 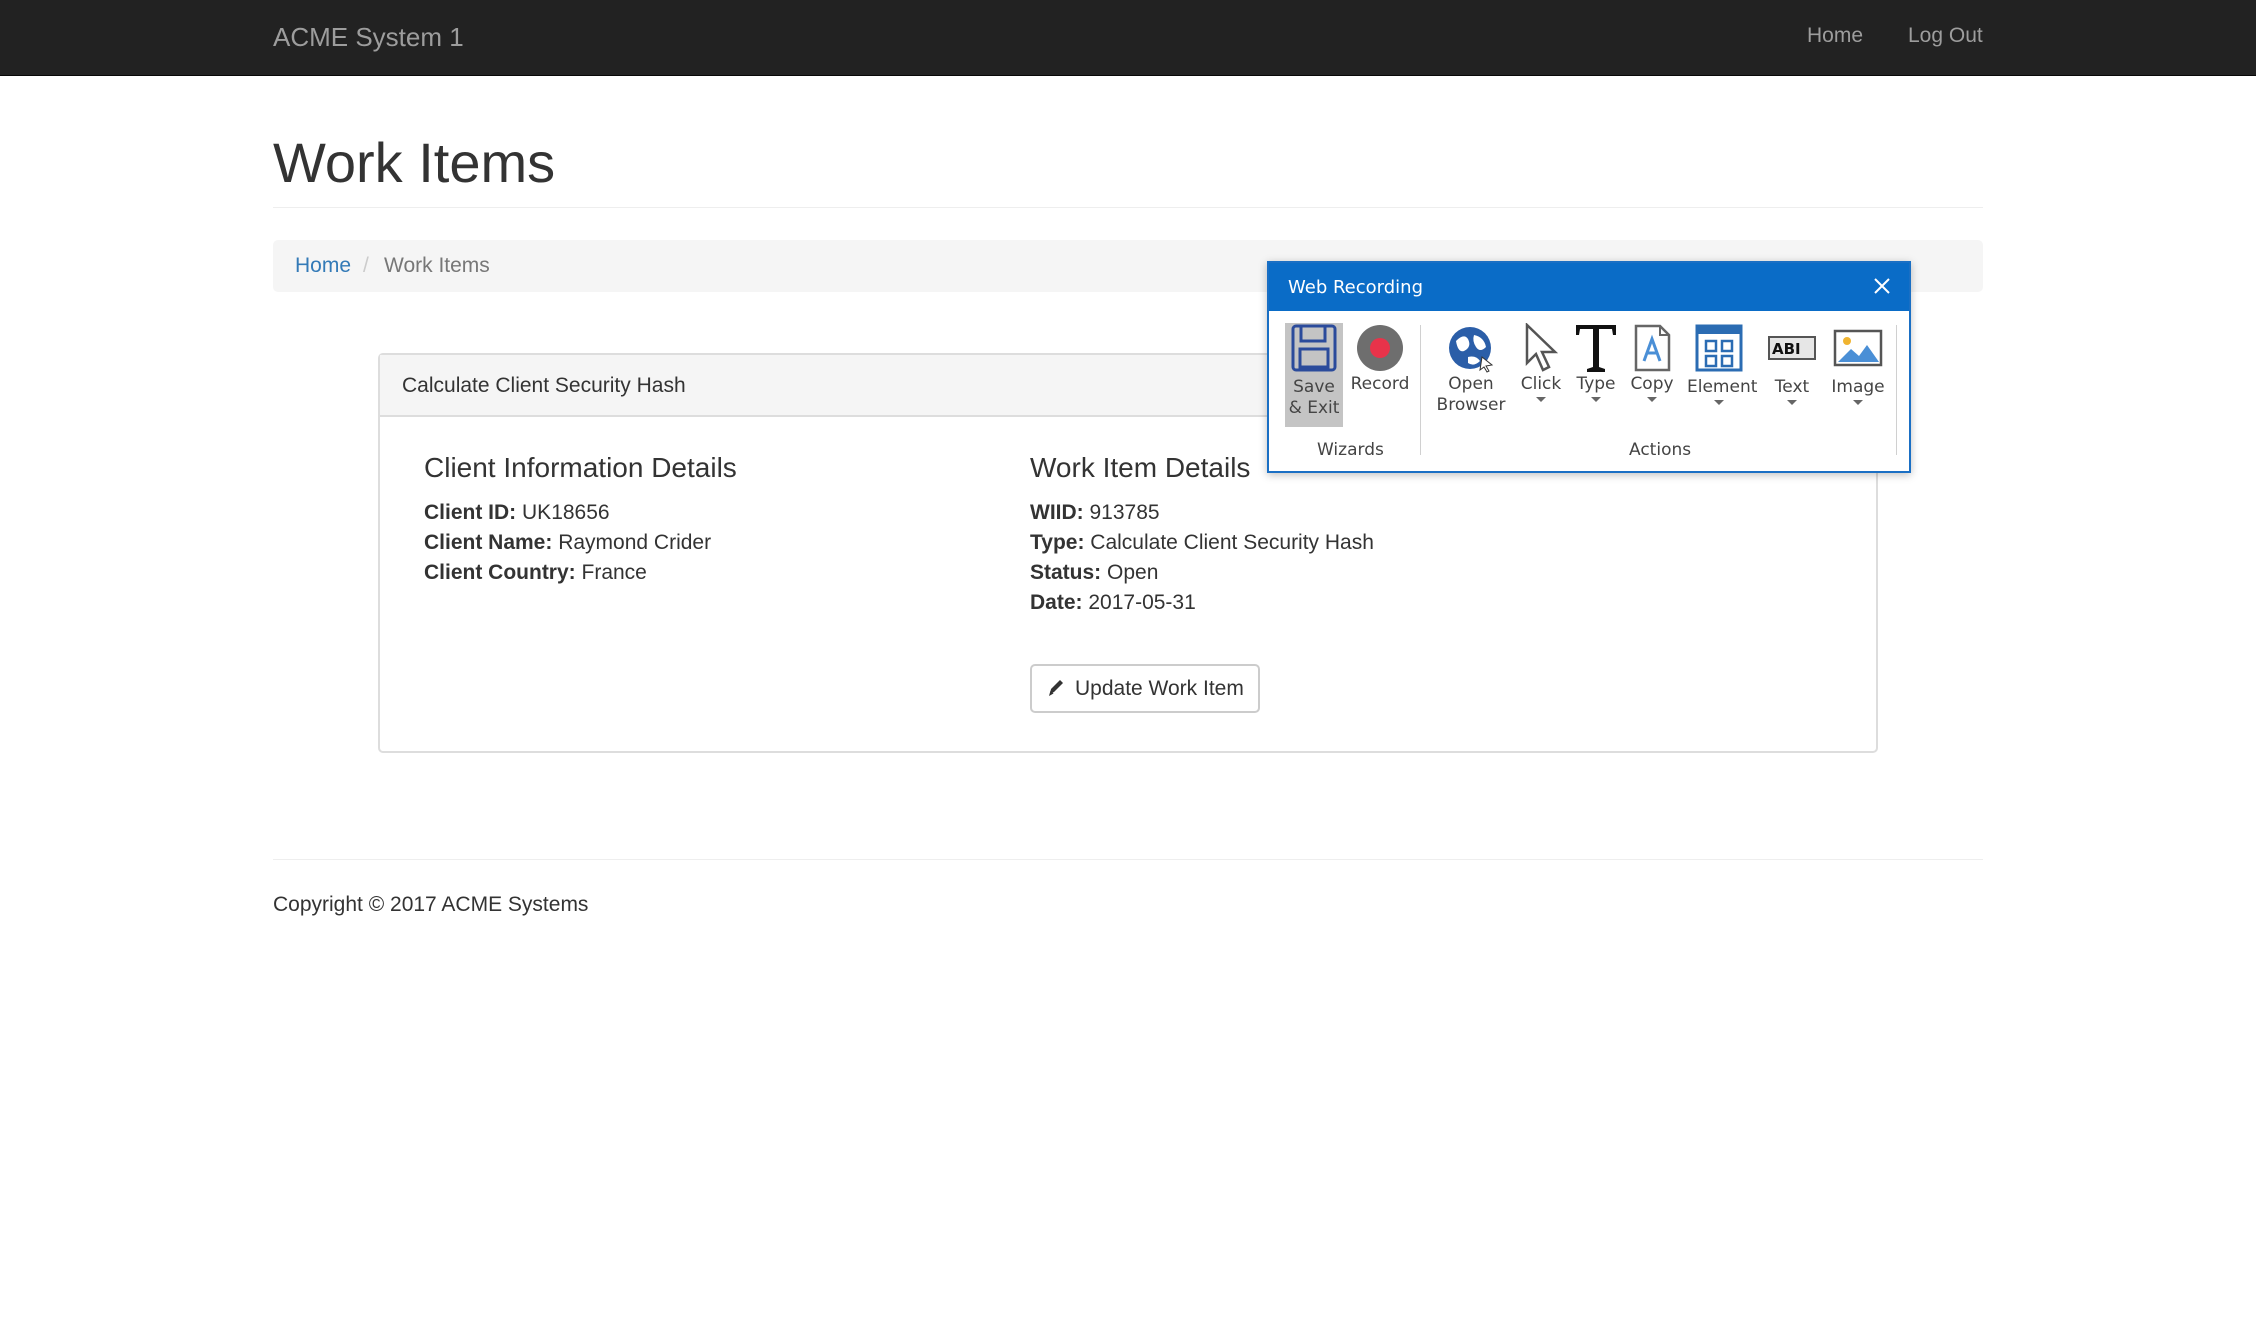 I want to click on close-icon, so click(x=1882, y=286).